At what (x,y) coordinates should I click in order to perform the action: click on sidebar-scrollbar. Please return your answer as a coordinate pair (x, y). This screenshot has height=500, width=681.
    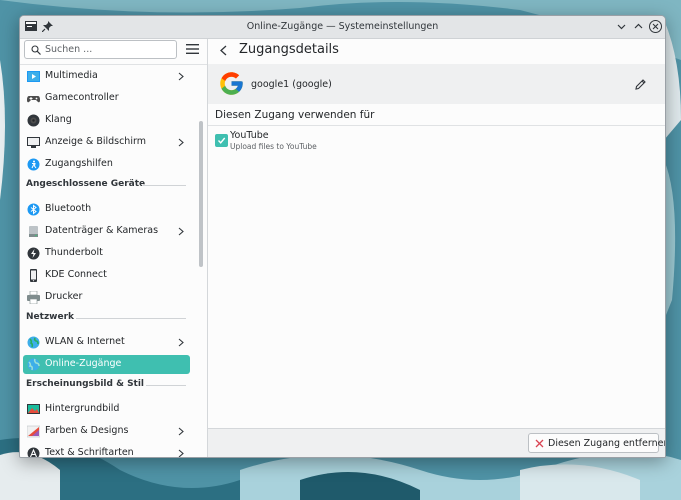
    Looking at the image, I should click on (201, 260).